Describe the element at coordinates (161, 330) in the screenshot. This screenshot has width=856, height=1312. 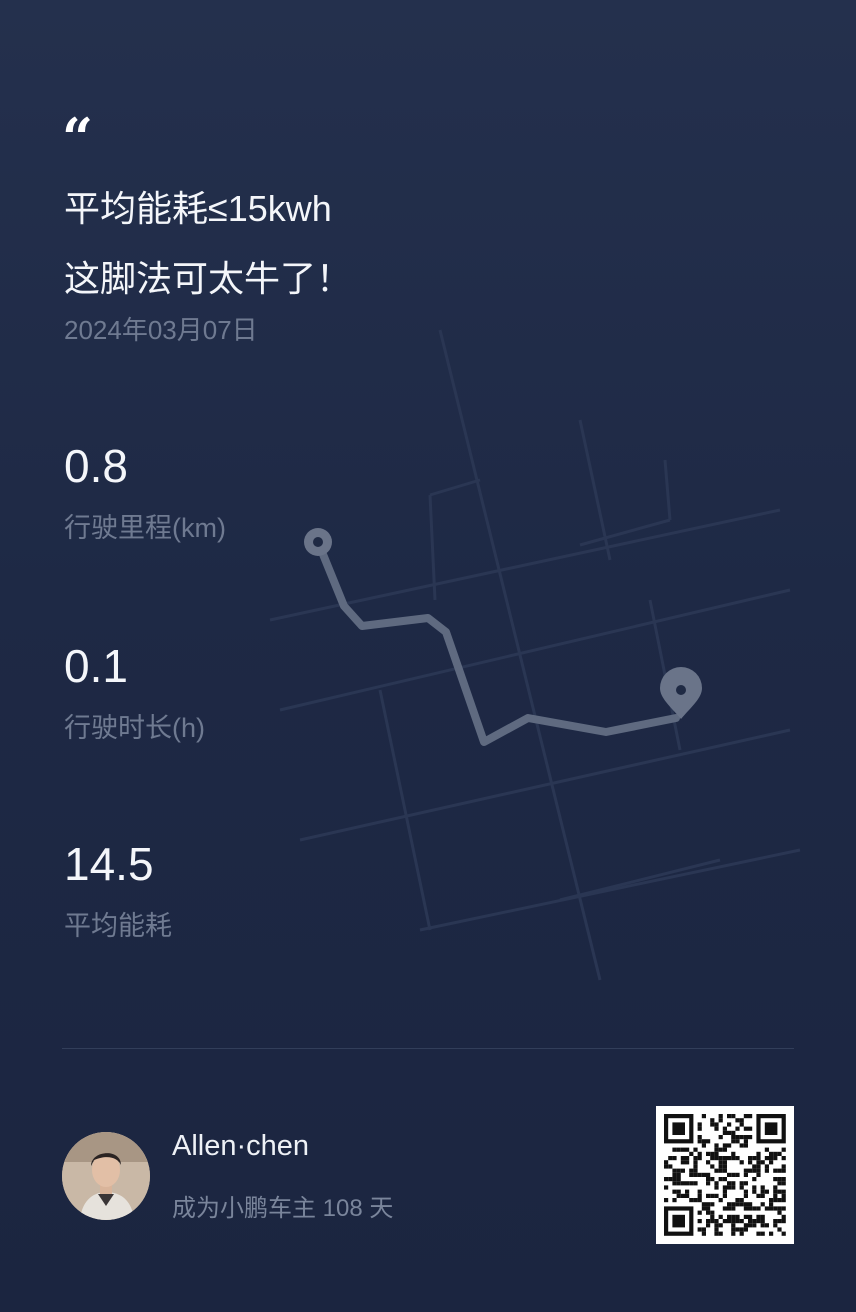
I see `trip-date: 2024年03月07日` at that location.